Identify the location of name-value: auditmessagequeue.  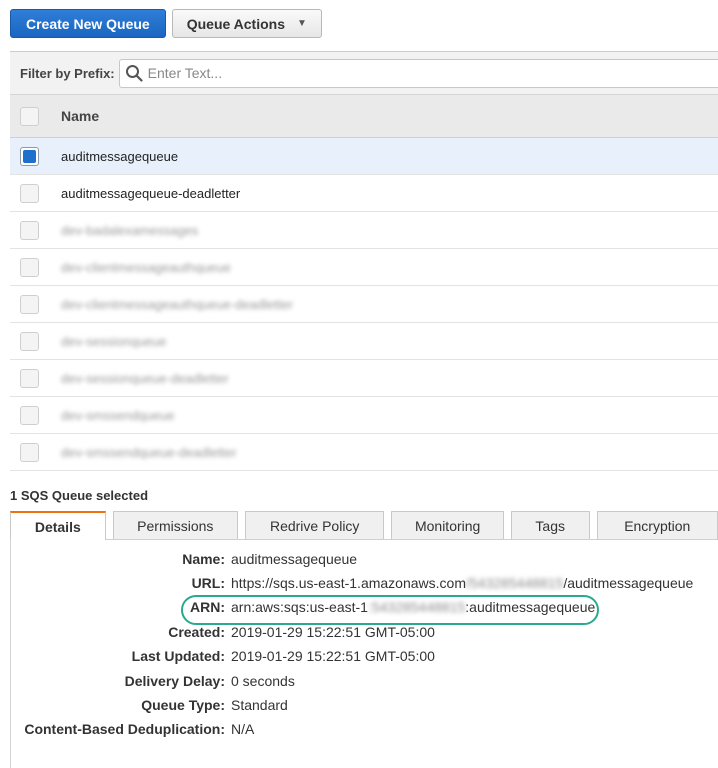
(294, 559).